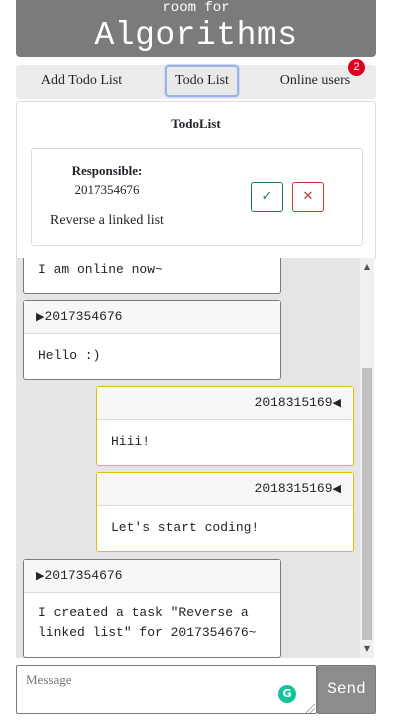  What do you see at coordinates (107, 189) in the screenshot?
I see `responsible-value: 2017354676` at bounding box center [107, 189].